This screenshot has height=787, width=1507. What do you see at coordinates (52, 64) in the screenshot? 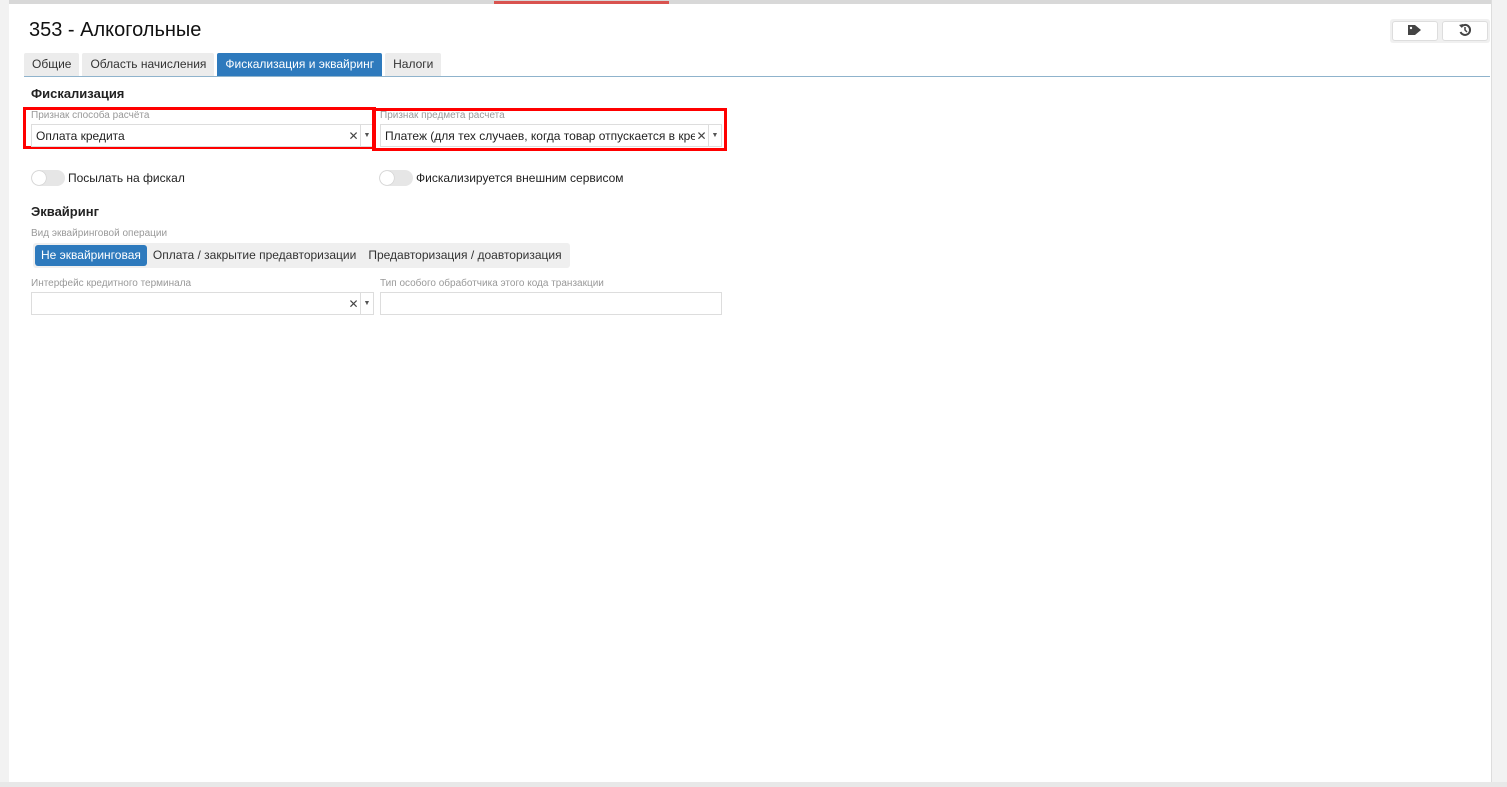
I see `tab-general: Общие` at bounding box center [52, 64].